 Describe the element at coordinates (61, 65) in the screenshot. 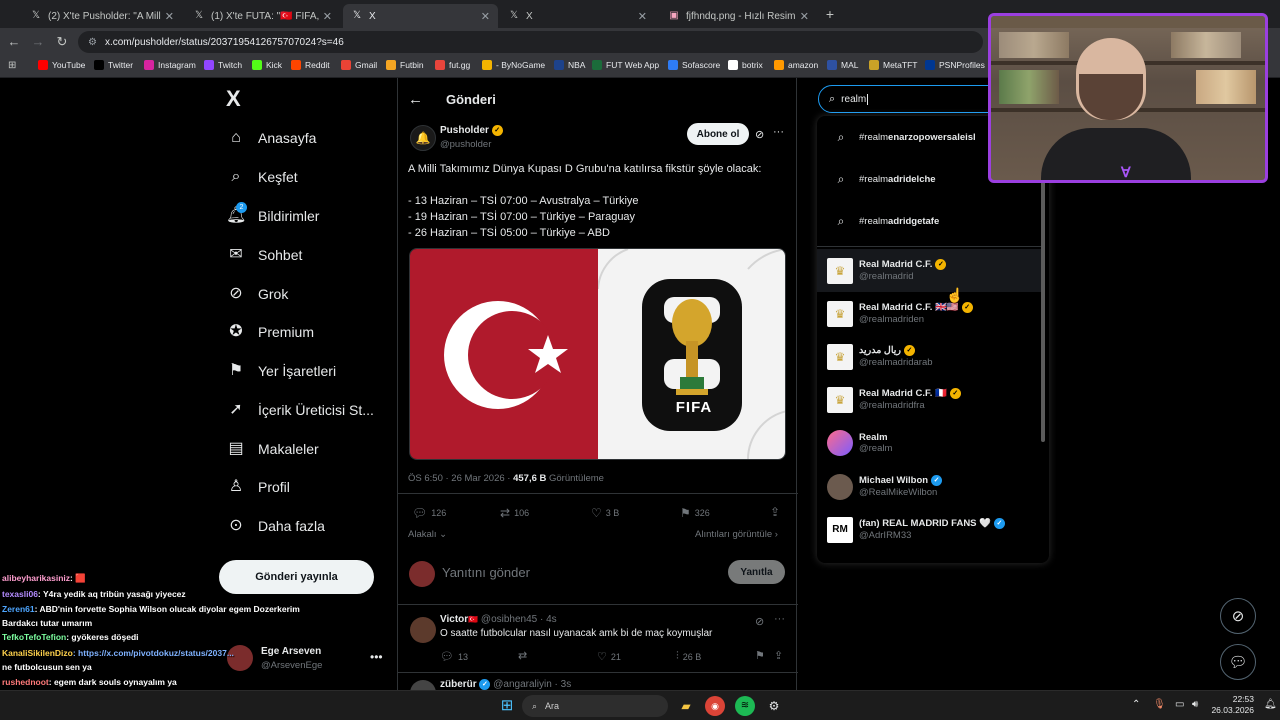

I see `bookmark-item: YouTube` at that location.